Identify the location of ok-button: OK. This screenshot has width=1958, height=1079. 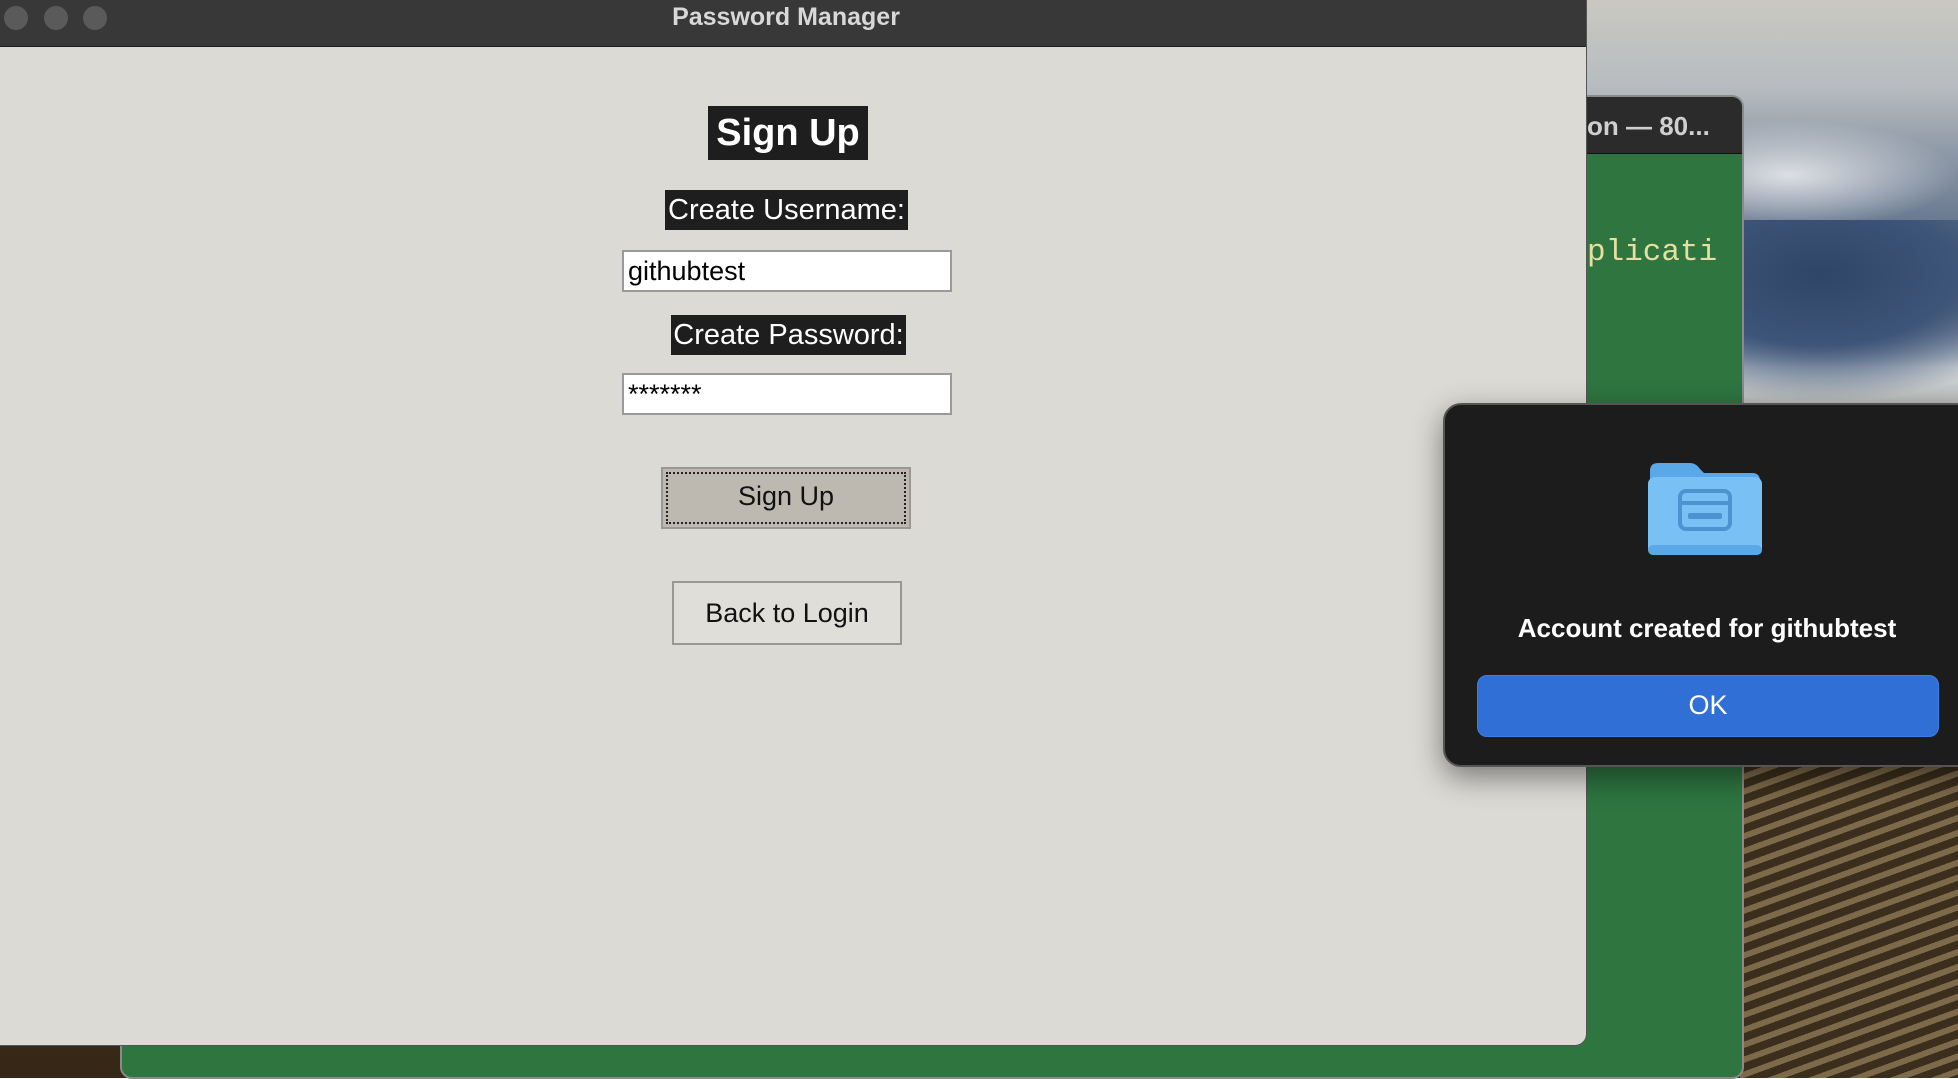
(1708, 706).